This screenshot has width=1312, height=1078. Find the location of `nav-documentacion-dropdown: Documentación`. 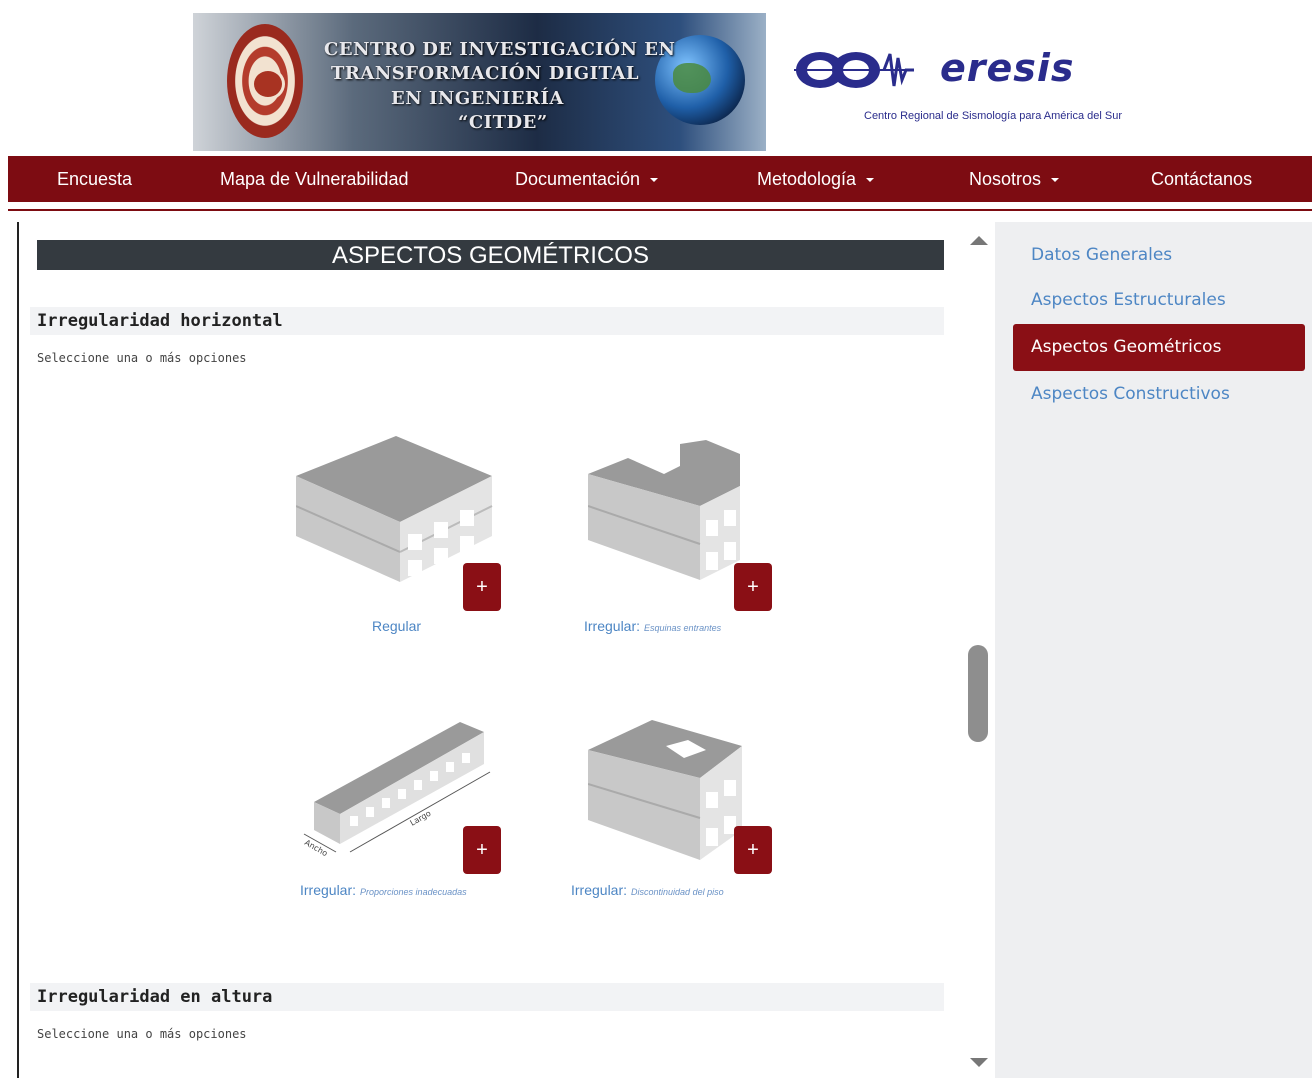

nav-documentacion-dropdown: Documentación is located at coordinates (587, 179).